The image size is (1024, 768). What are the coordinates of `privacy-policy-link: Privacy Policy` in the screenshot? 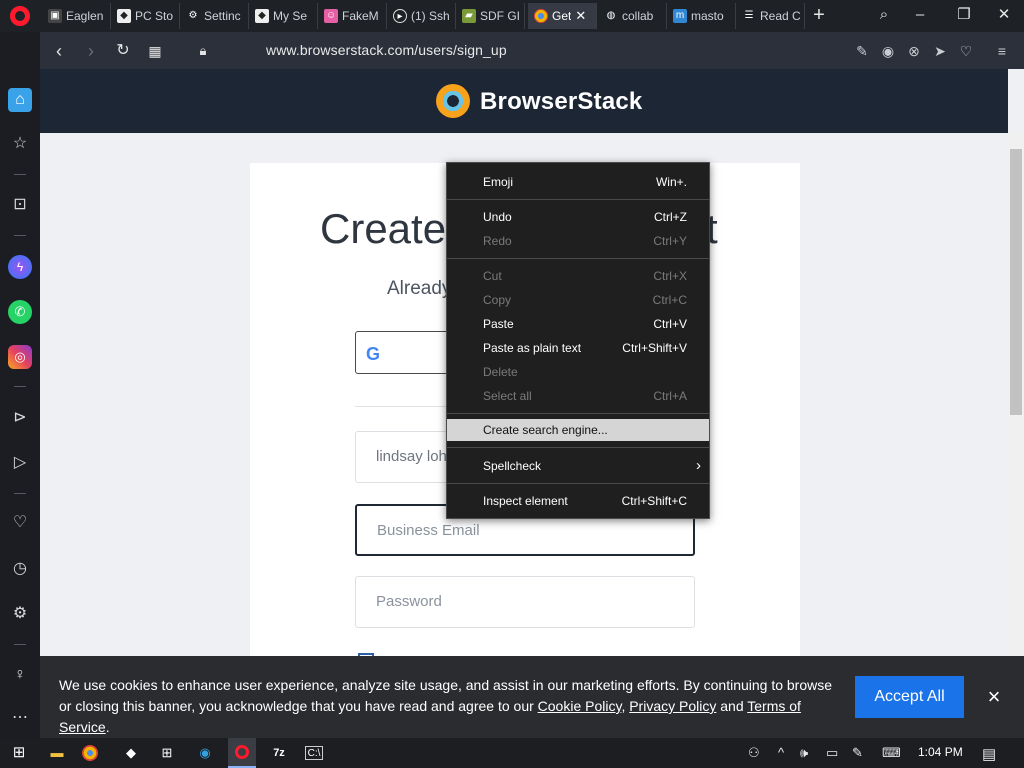 It's located at (672, 706).